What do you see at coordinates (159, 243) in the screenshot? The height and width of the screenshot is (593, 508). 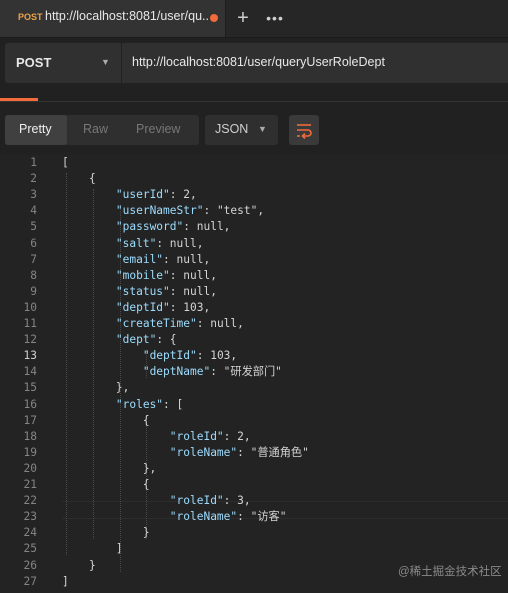 I see `code-text: "salt": null,` at bounding box center [159, 243].